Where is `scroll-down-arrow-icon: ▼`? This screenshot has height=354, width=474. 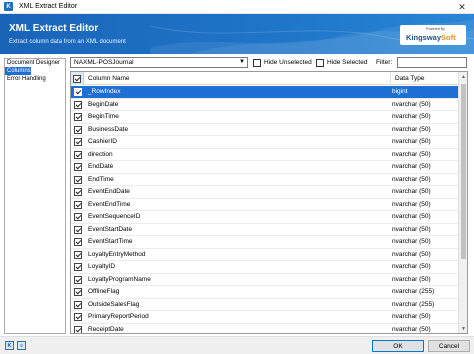 scroll-down-arrow-icon: ▼ is located at coordinates (463, 328).